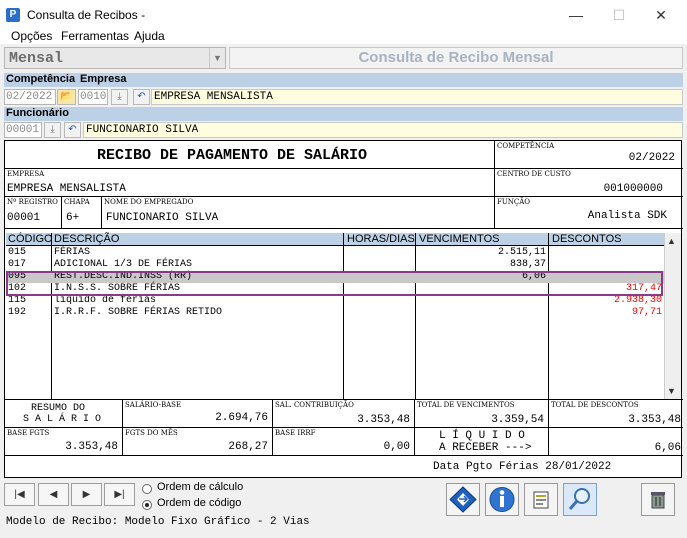 The width and height of the screenshot is (687, 538). I want to click on last-record-button: ▶|, so click(119, 494).